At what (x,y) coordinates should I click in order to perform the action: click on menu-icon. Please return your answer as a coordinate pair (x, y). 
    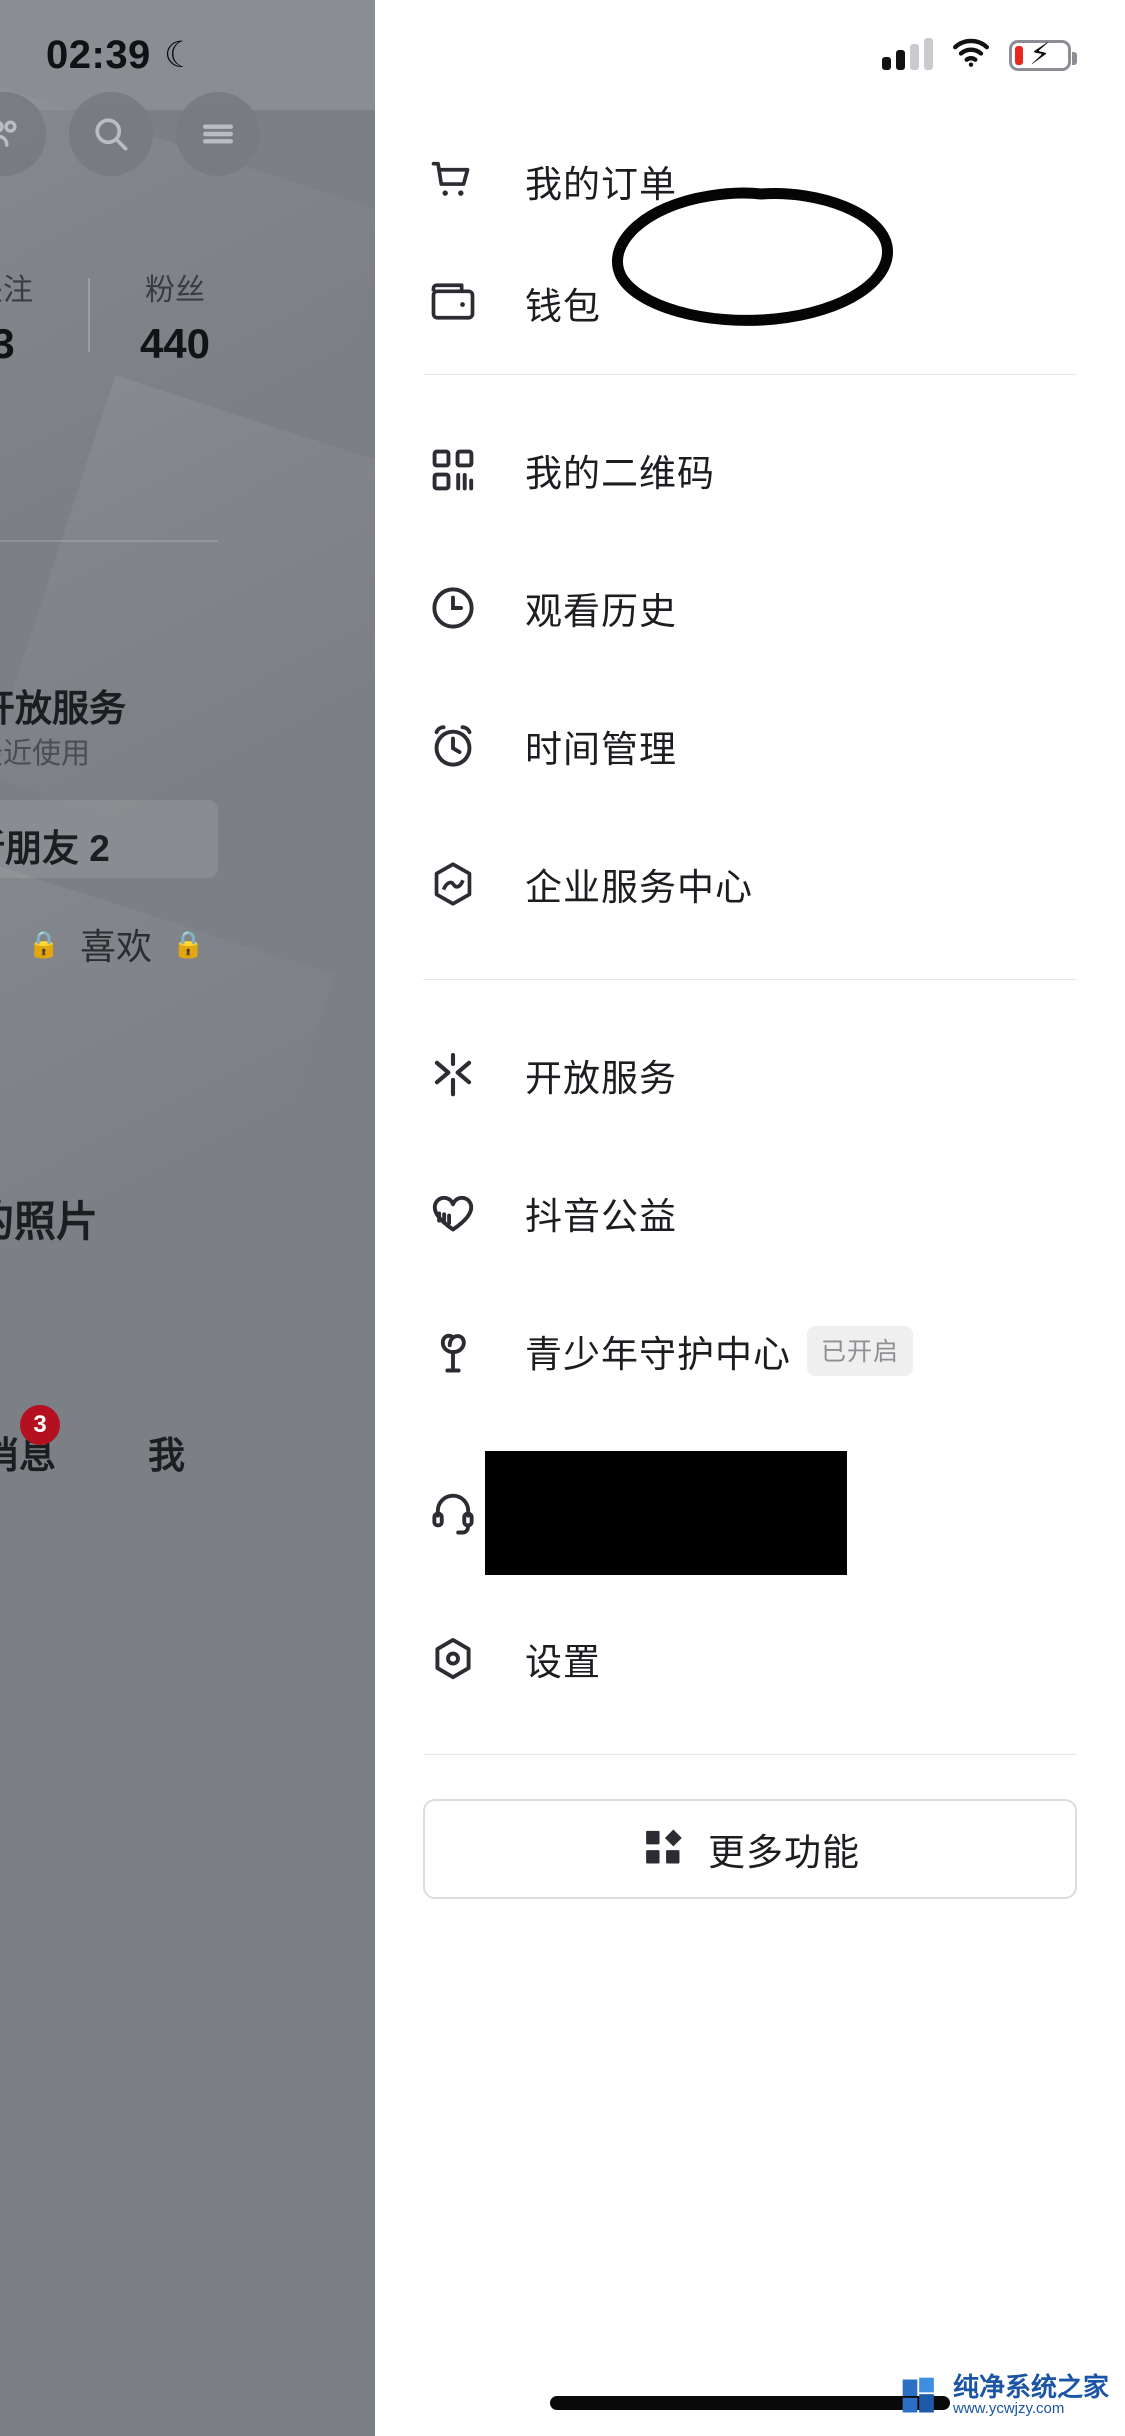
    Looking at the image, I should click on (218, 134).